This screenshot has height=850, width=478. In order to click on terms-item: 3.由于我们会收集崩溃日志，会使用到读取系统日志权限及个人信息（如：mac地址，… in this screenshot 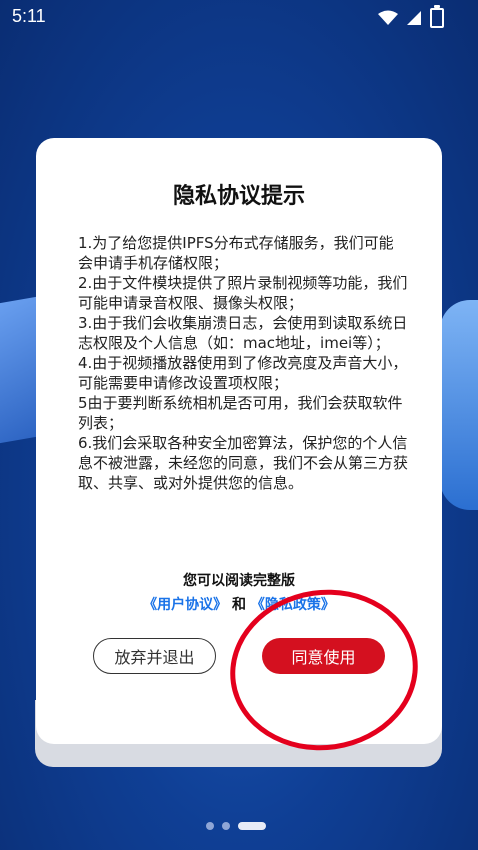, I will do `click(243, 333)`.